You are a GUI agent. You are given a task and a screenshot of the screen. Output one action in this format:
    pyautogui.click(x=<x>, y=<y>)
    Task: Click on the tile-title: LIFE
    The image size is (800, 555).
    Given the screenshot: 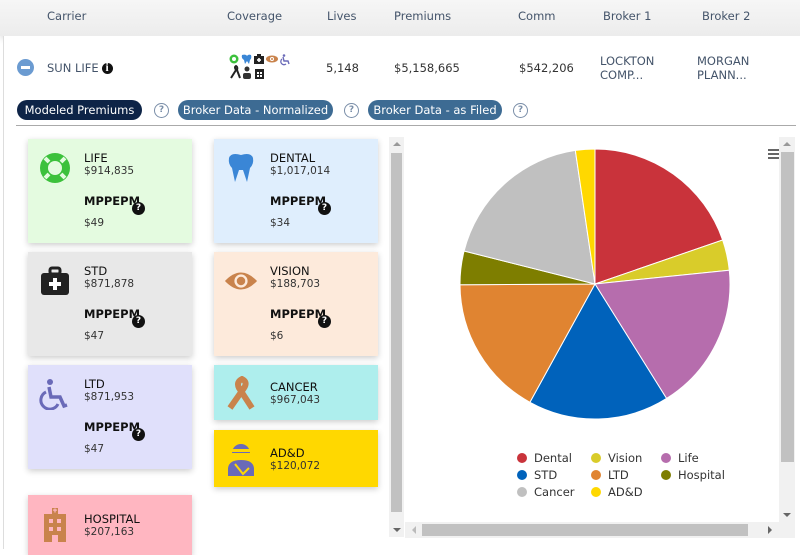 What is the action you would take?
    pyautogui.click(x=96, y=158)
    